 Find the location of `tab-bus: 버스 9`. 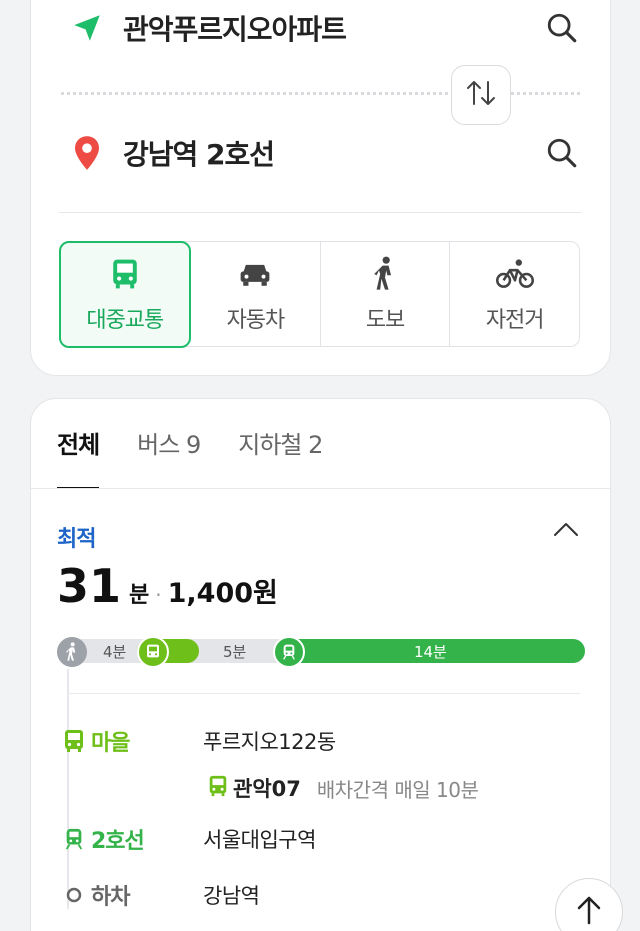

tab-bus: 버스 9 is located at coordinates (169, 456).